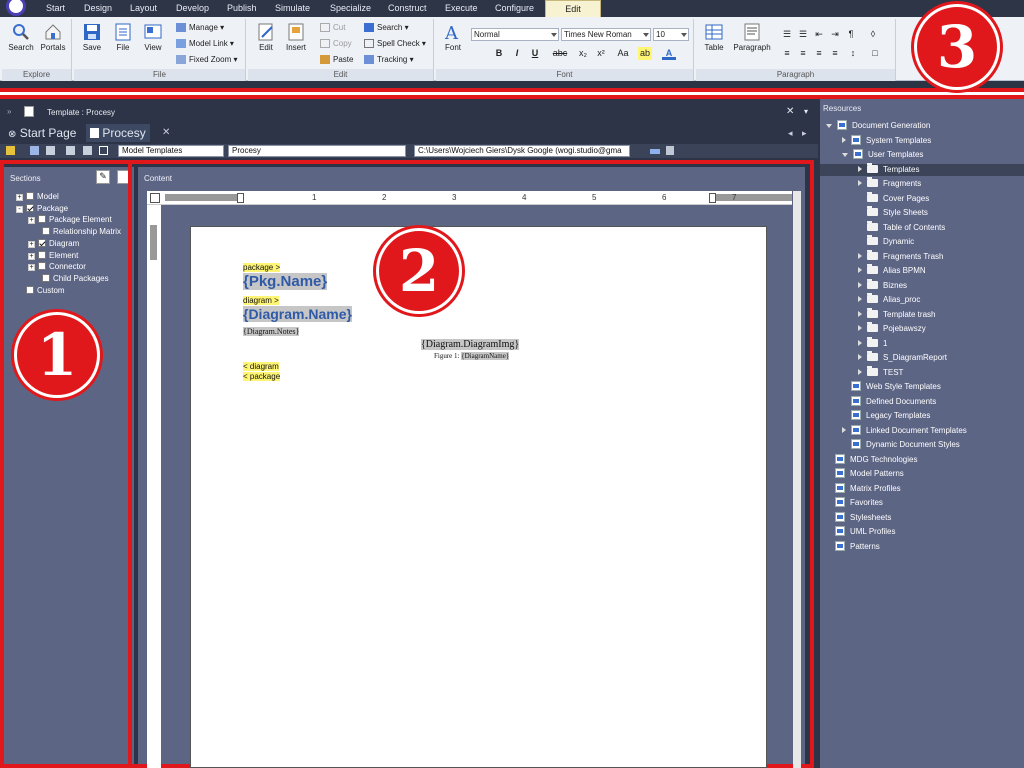 This screenshot has height=768, width=1024. Describe the element at coordinates (853, 53) in the screenshot. I see `line-spacing-icon: ↕` at that location.